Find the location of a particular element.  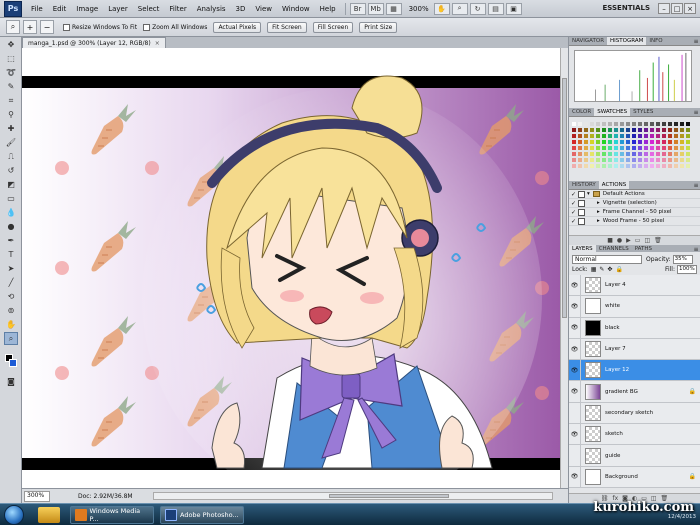

lock-all-icon: 🔒 is located at coordinates (618, 269).